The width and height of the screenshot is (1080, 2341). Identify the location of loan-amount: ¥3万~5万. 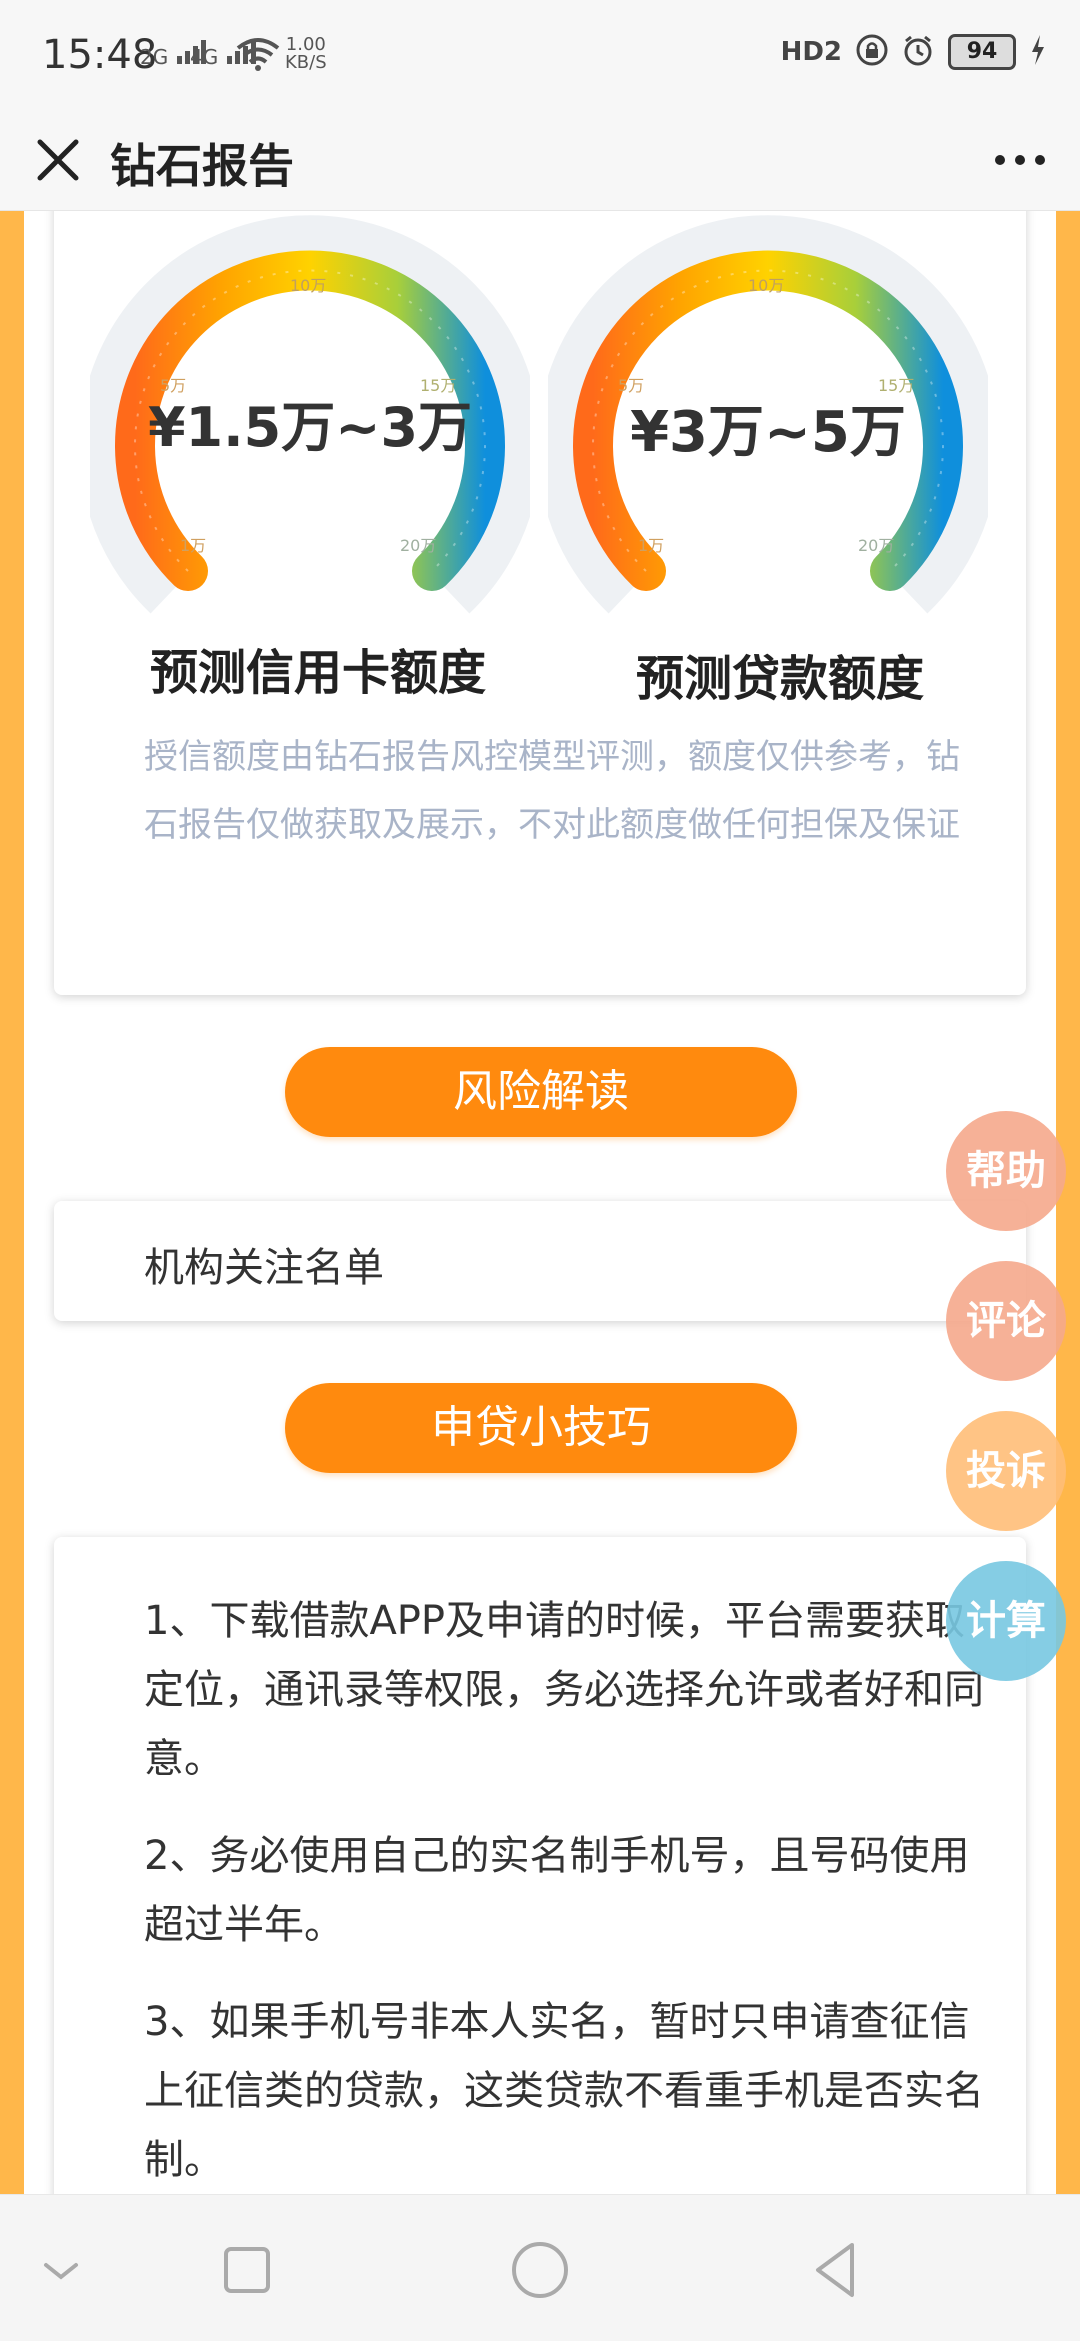
(768, 432).